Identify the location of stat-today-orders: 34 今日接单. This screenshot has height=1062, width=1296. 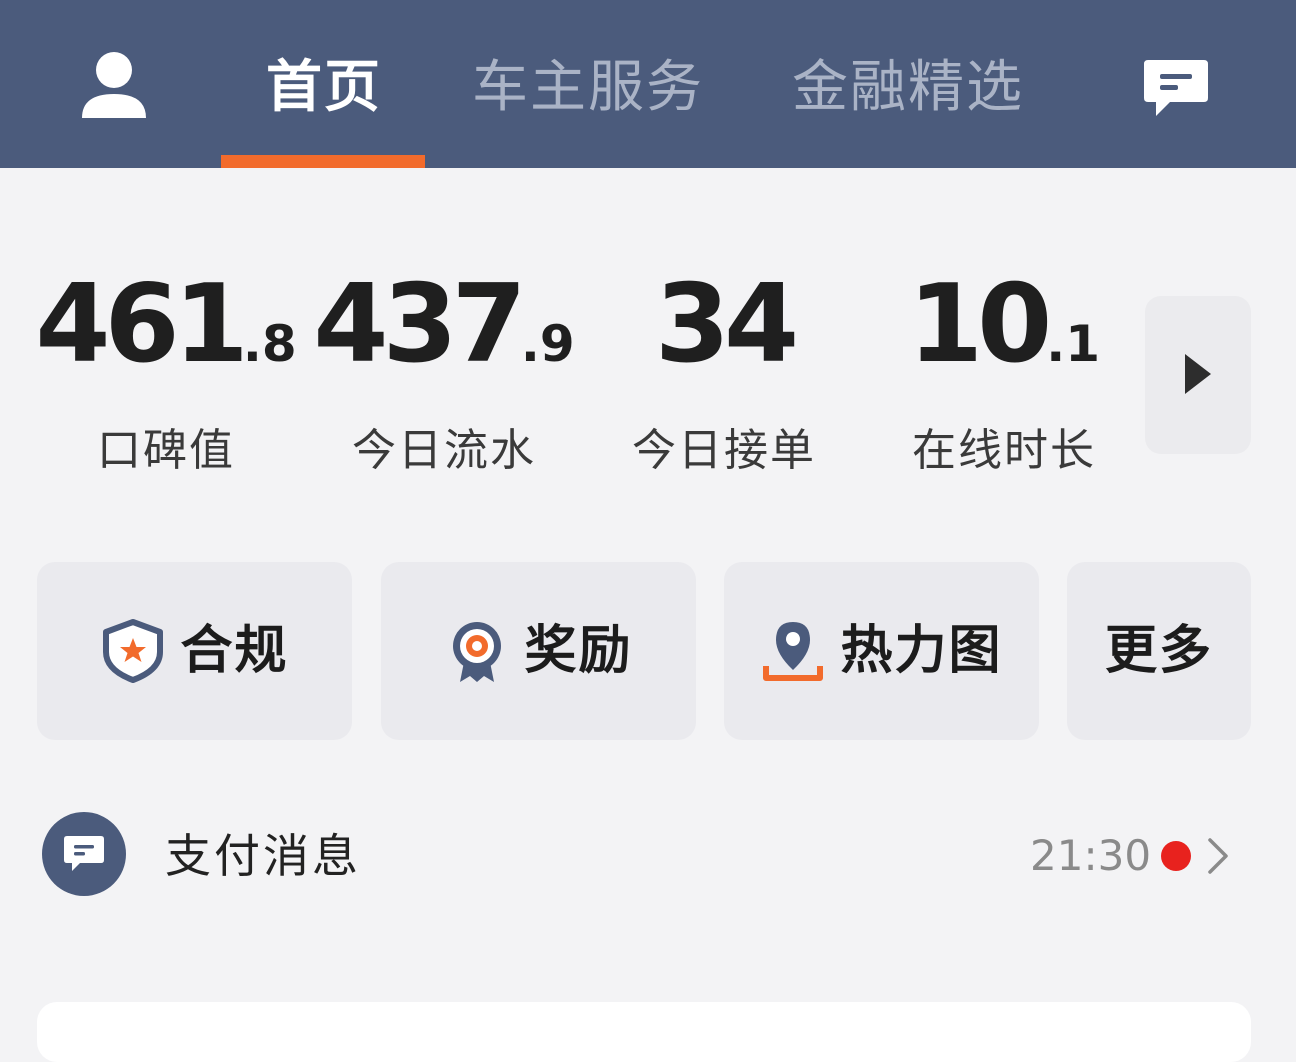
(724, 369).